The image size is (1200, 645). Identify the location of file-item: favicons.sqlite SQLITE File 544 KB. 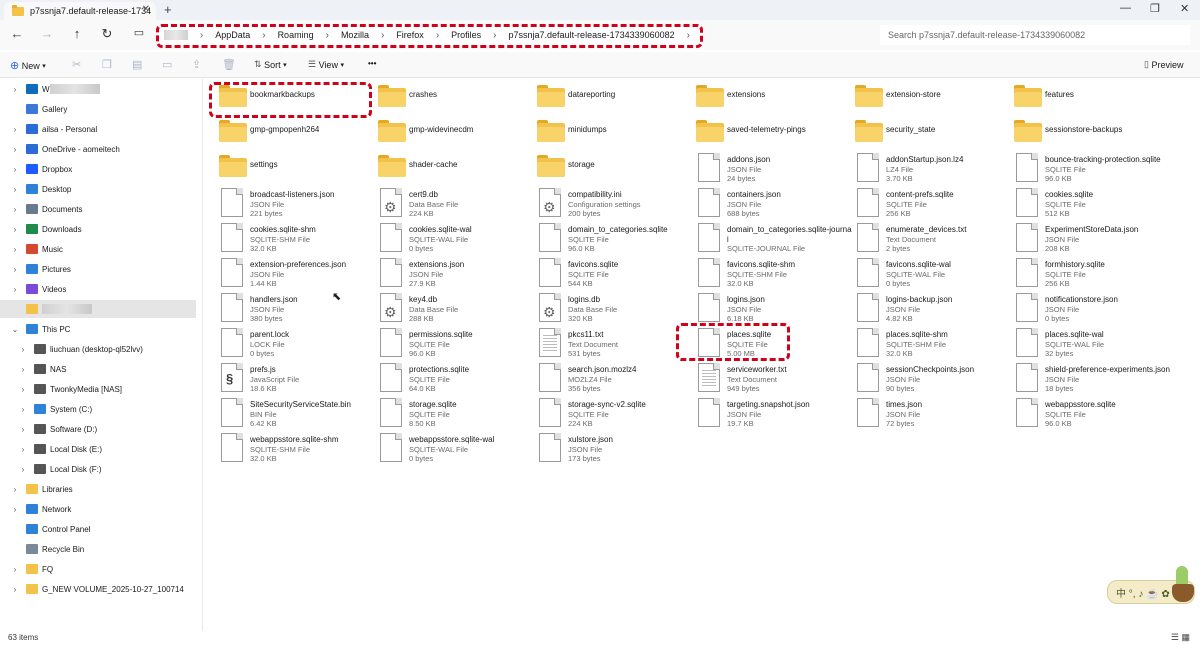
(600, 274).